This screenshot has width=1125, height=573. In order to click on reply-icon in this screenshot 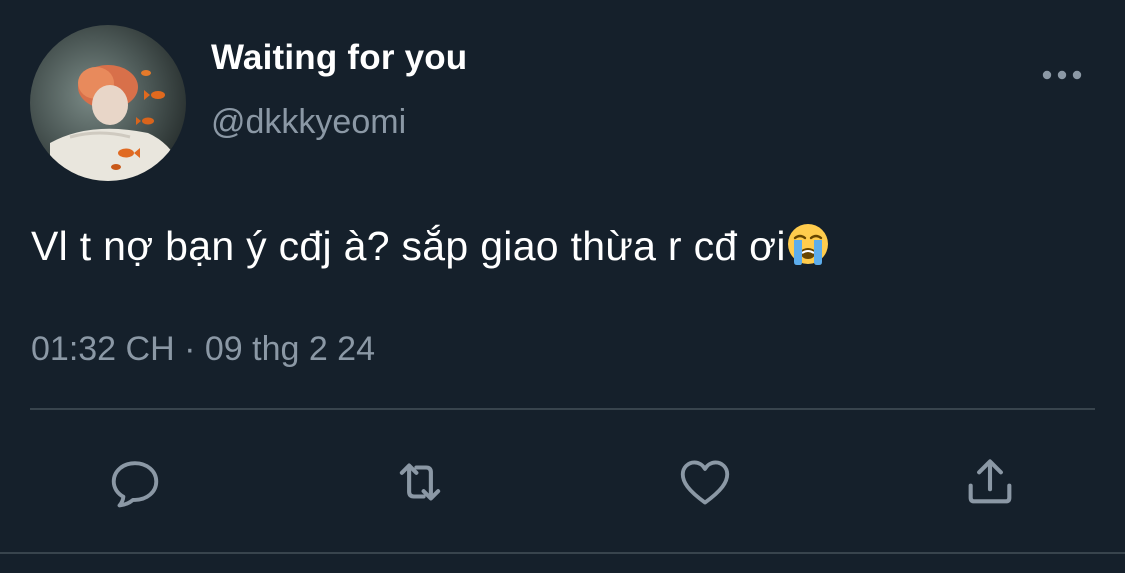, I will do `click(135, 484)`.